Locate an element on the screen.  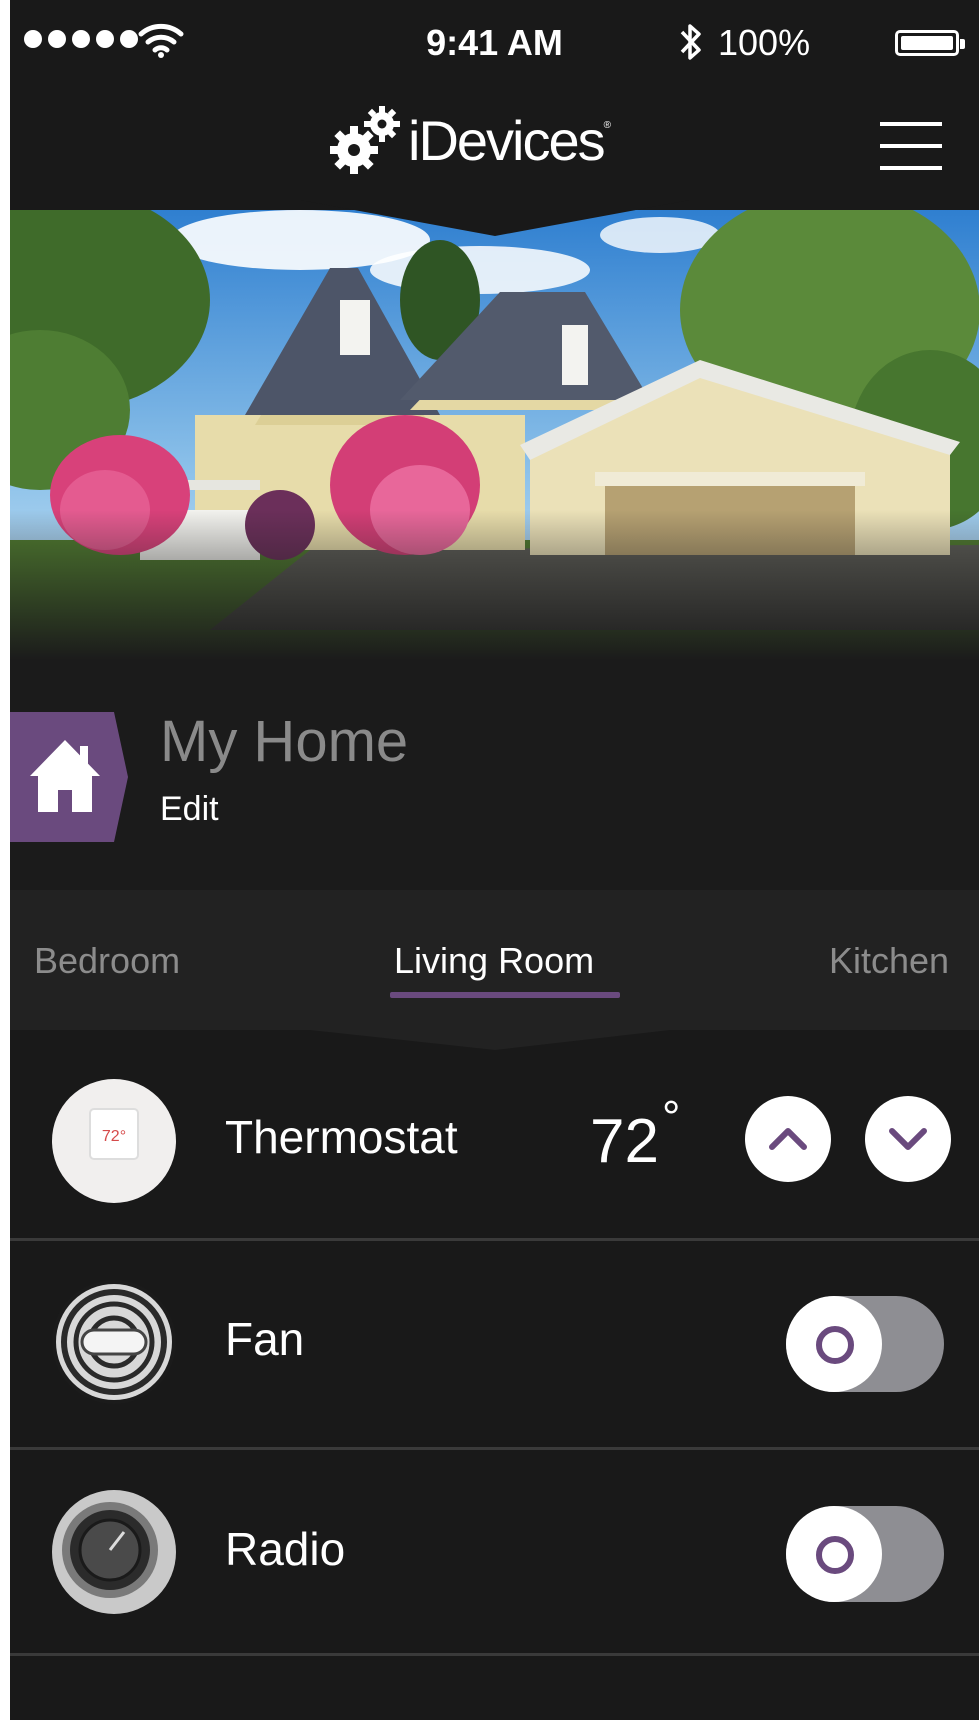
temperature-up-button is located at coordinates (788, 1139).